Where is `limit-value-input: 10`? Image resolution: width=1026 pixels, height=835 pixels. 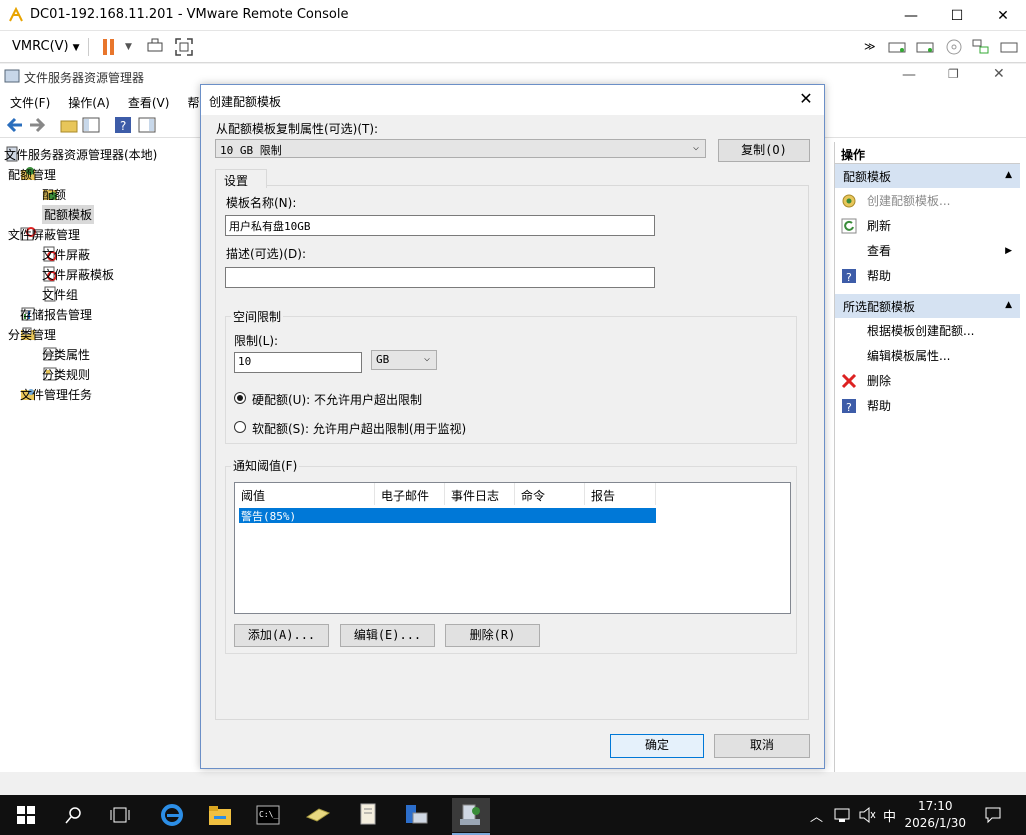 limit-value-input: 10 is located at coordinates (298, 362).